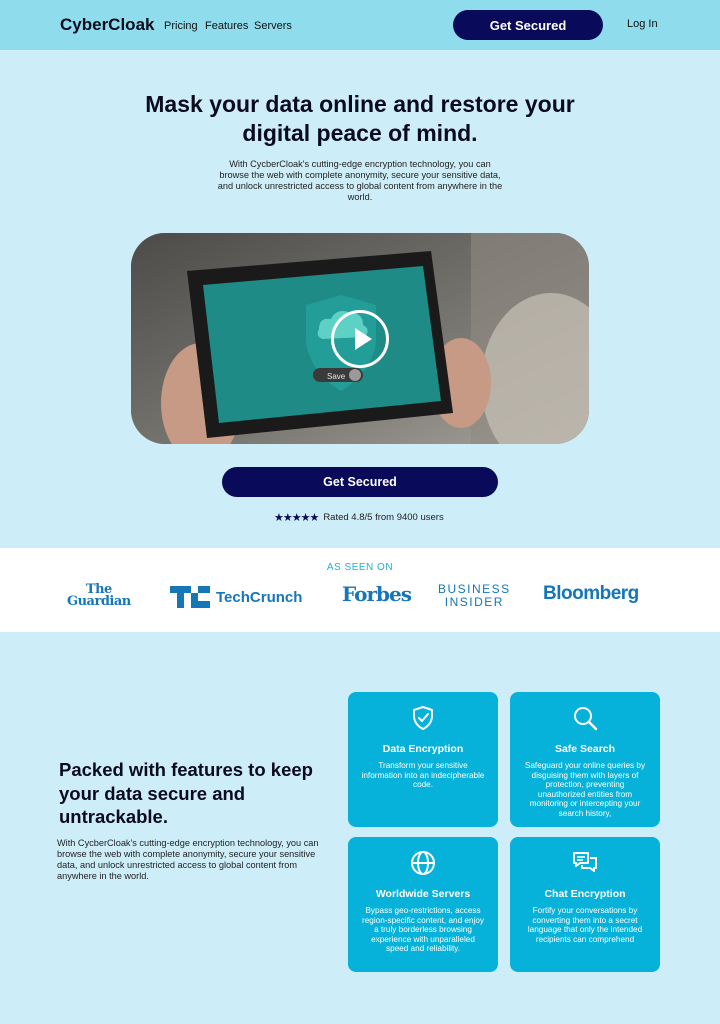  I want to click on star-rating-icons: ★★★★★, so click(296, 517).